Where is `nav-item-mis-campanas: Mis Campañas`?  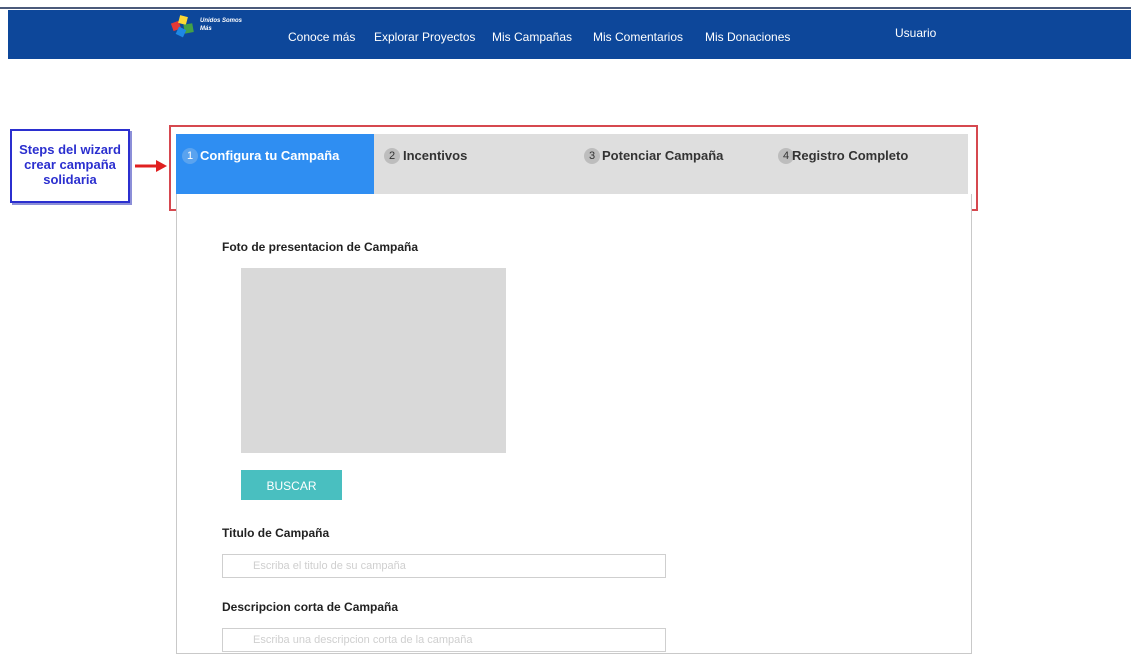 nav-item-mis-campanas: Mis Campañas is located at coordinates (532, 37).